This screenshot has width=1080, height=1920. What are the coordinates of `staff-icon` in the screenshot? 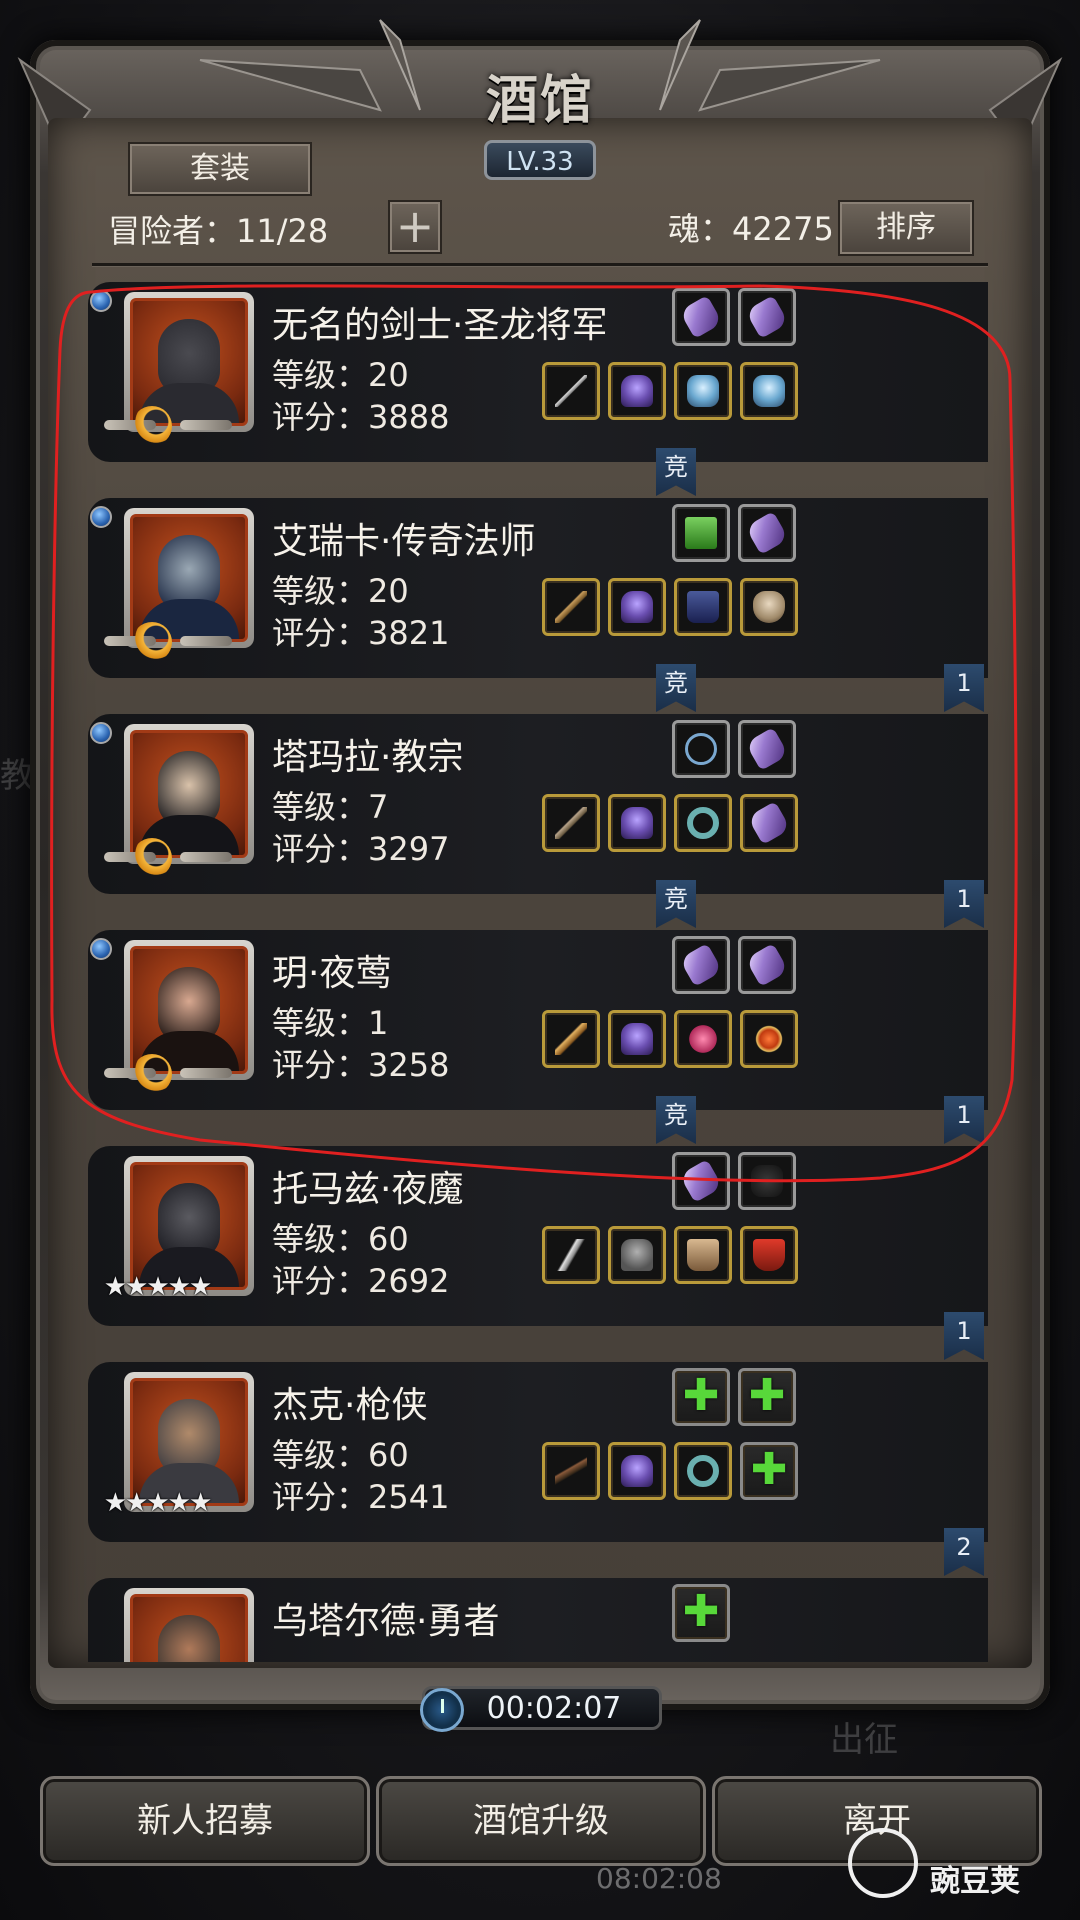 It's located at (571, 607).